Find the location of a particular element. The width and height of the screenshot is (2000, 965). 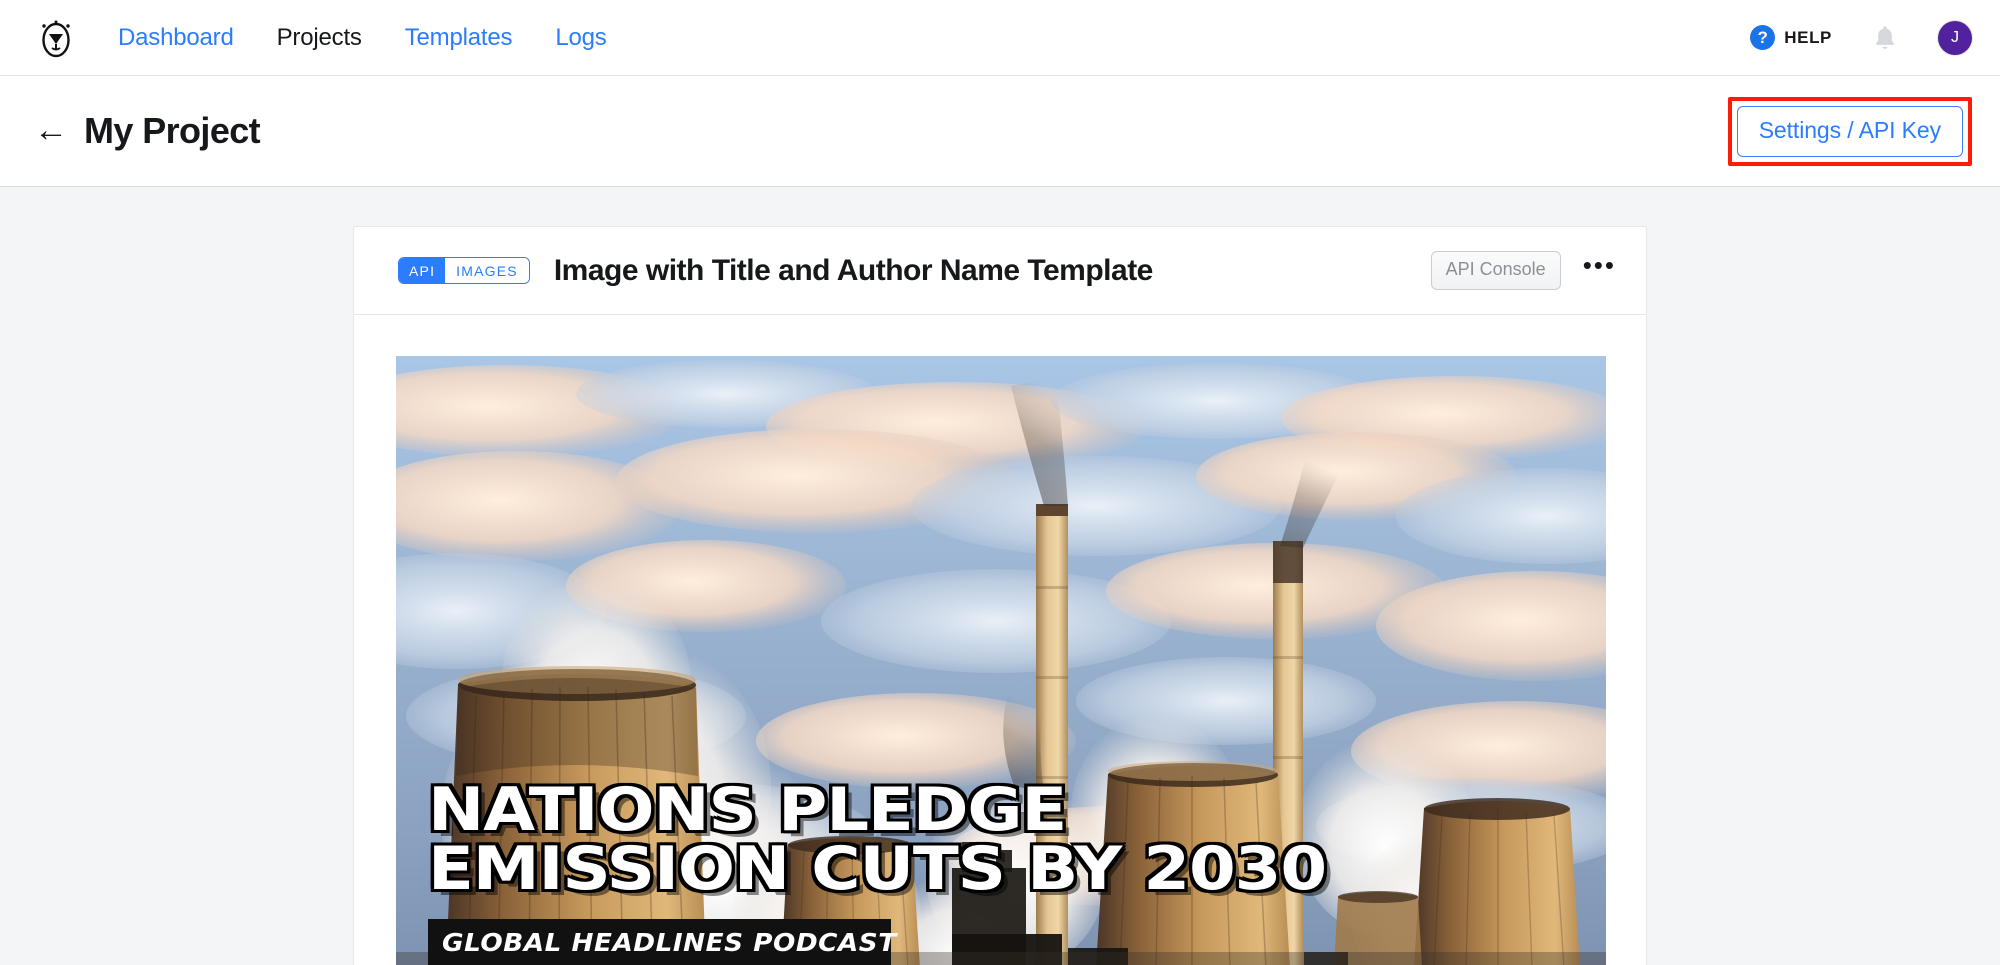

settings-highlight-box: Settings / API Key is located at coordinates (1849, 131).